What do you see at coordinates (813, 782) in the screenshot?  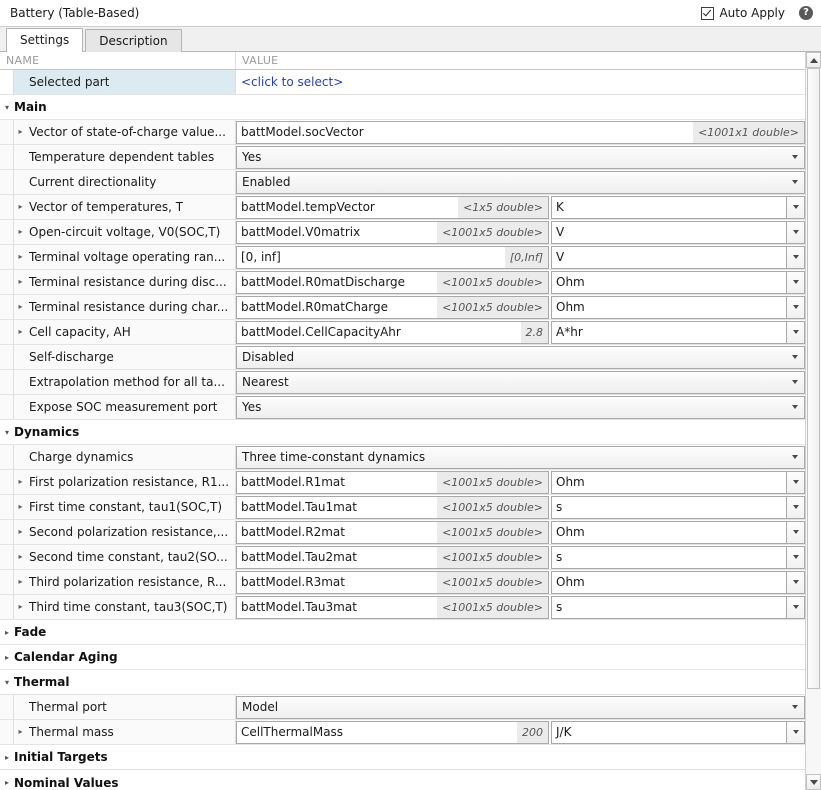 I see `scroll-down-button` at bounding box center [813, 782].